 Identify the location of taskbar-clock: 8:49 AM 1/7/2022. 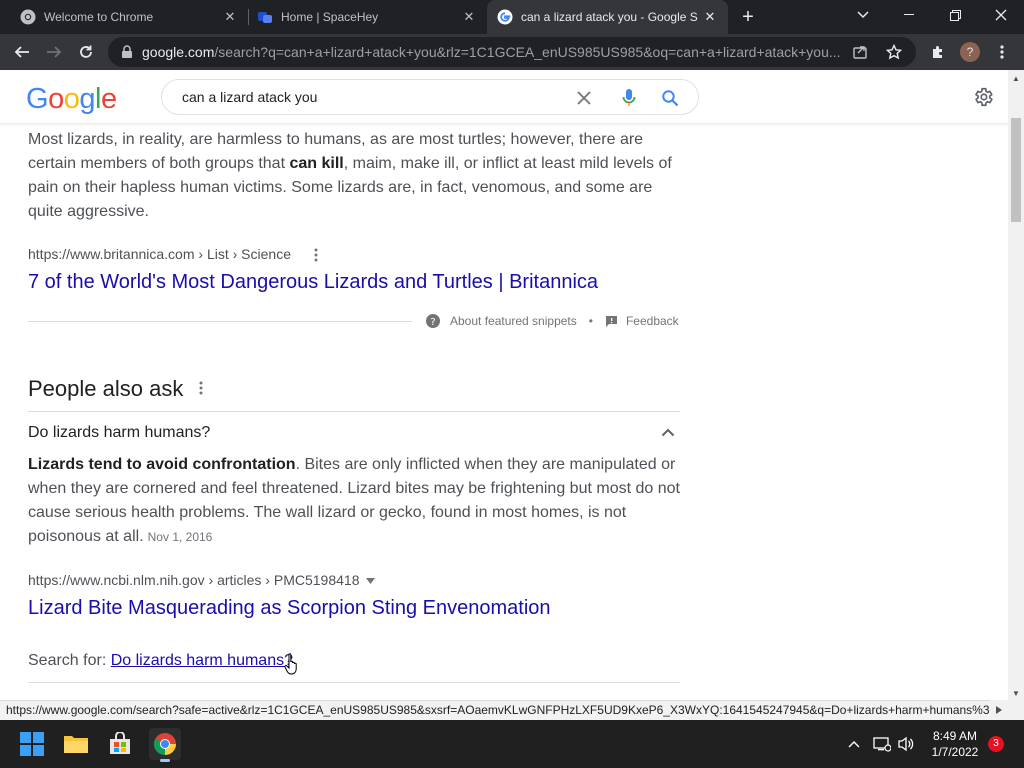
(955, 744).